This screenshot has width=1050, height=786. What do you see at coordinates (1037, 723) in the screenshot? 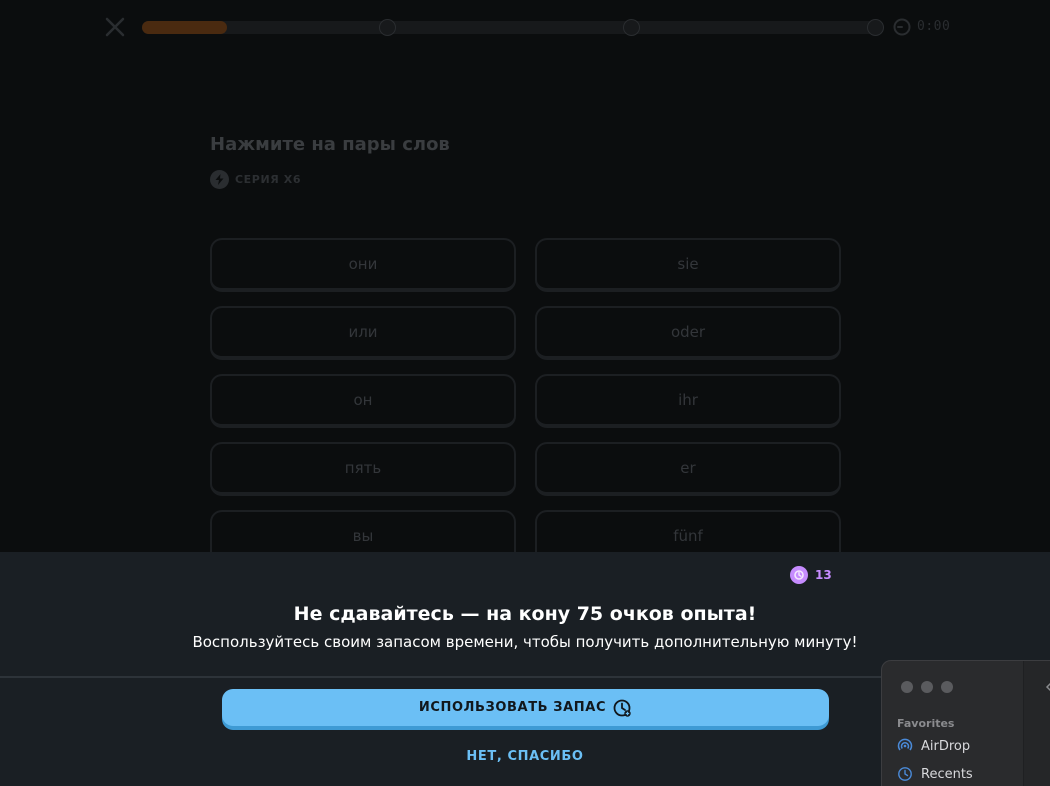
I see `finder-content-pane` at bounding box center [1037, 723].